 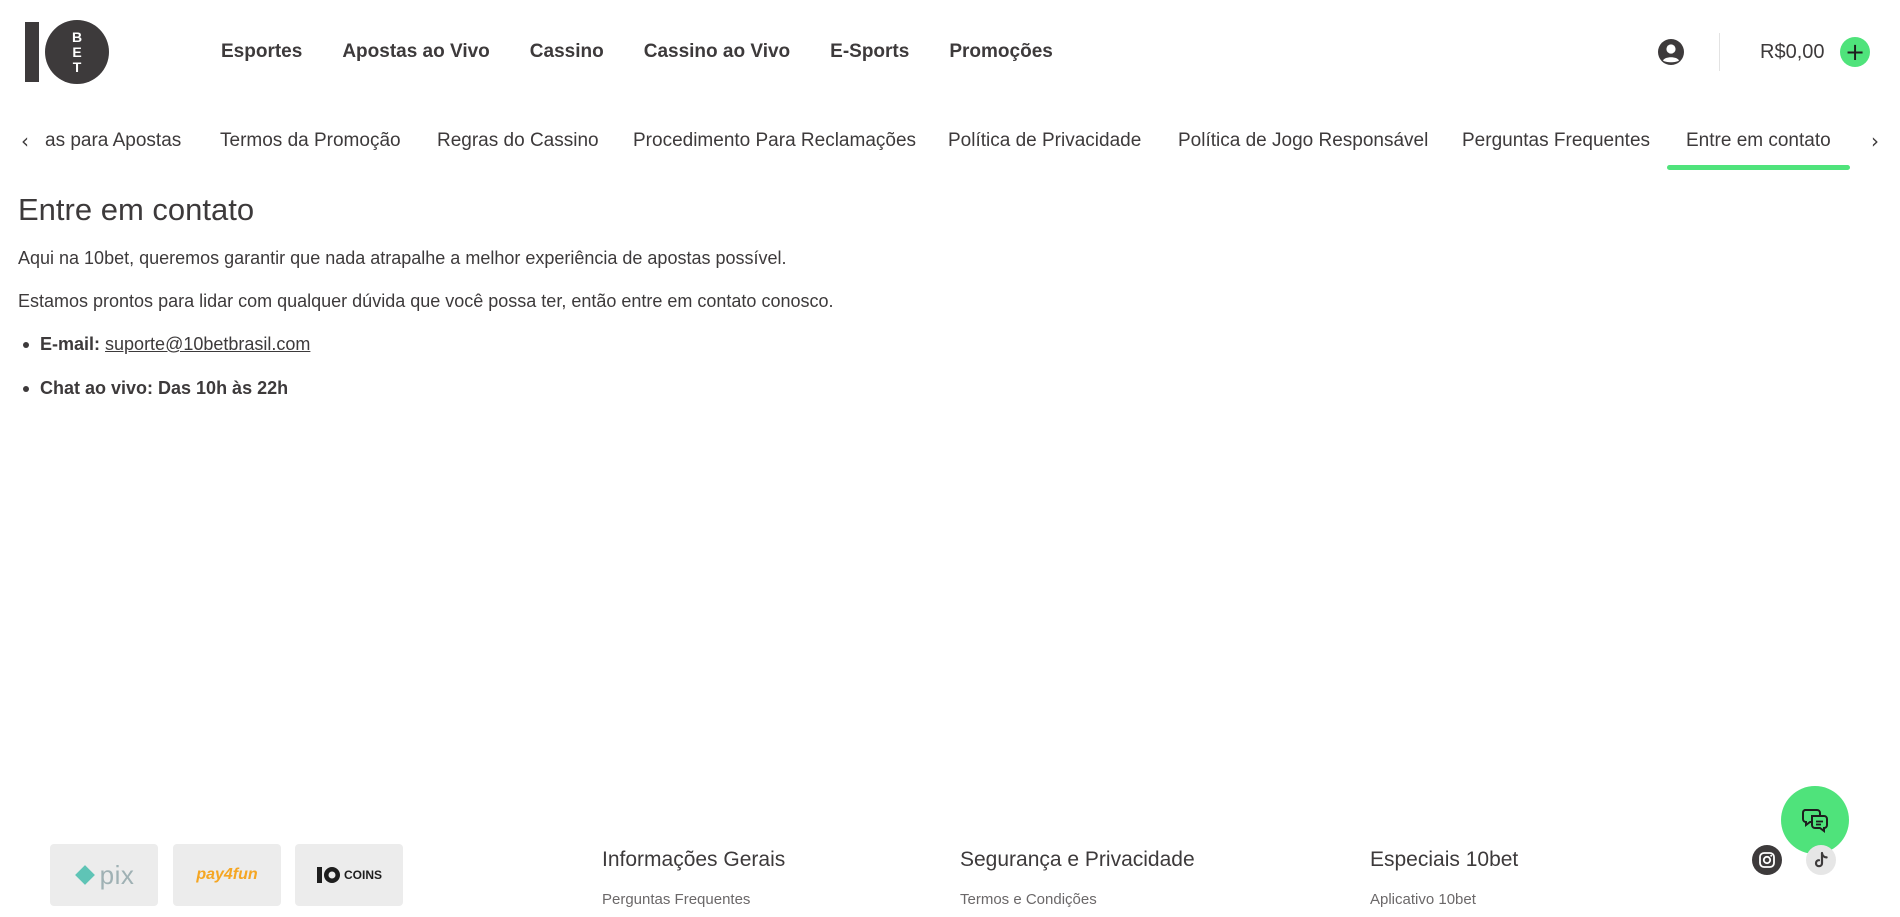 I want to click on tab-regras-do-cassino: Regras do Cassino, so click(x=518, y=141).